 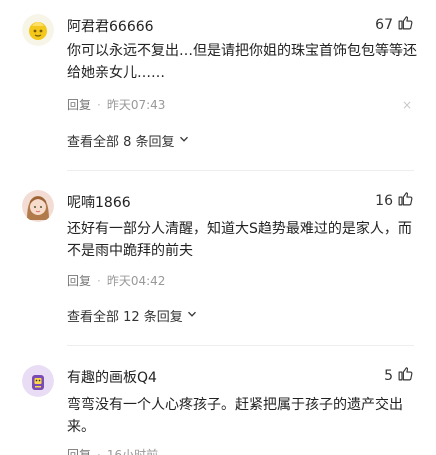 I want to click on like-count: 67, so click(x=384, y=24).